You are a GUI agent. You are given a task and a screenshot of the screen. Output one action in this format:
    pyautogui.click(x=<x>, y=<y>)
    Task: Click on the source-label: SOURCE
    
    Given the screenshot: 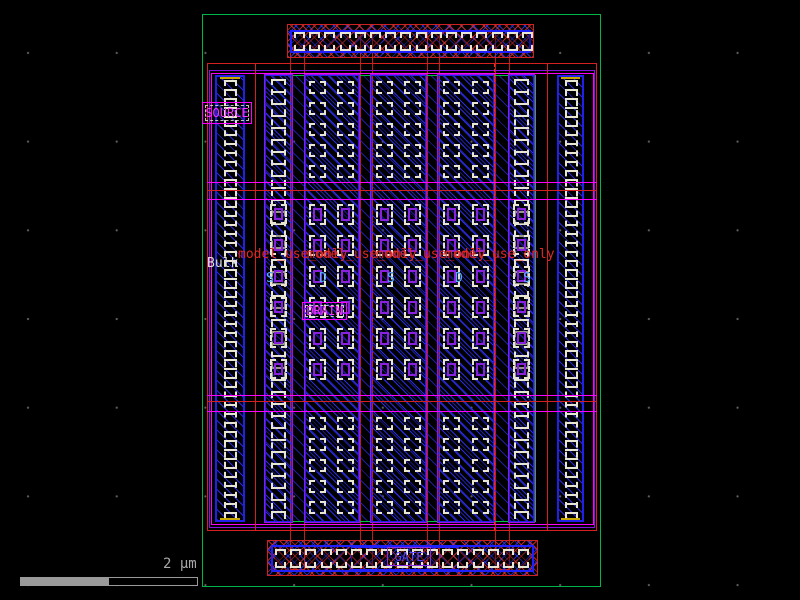 What is the action you would take?
    pyautogui.click(x=227, y=113)
    